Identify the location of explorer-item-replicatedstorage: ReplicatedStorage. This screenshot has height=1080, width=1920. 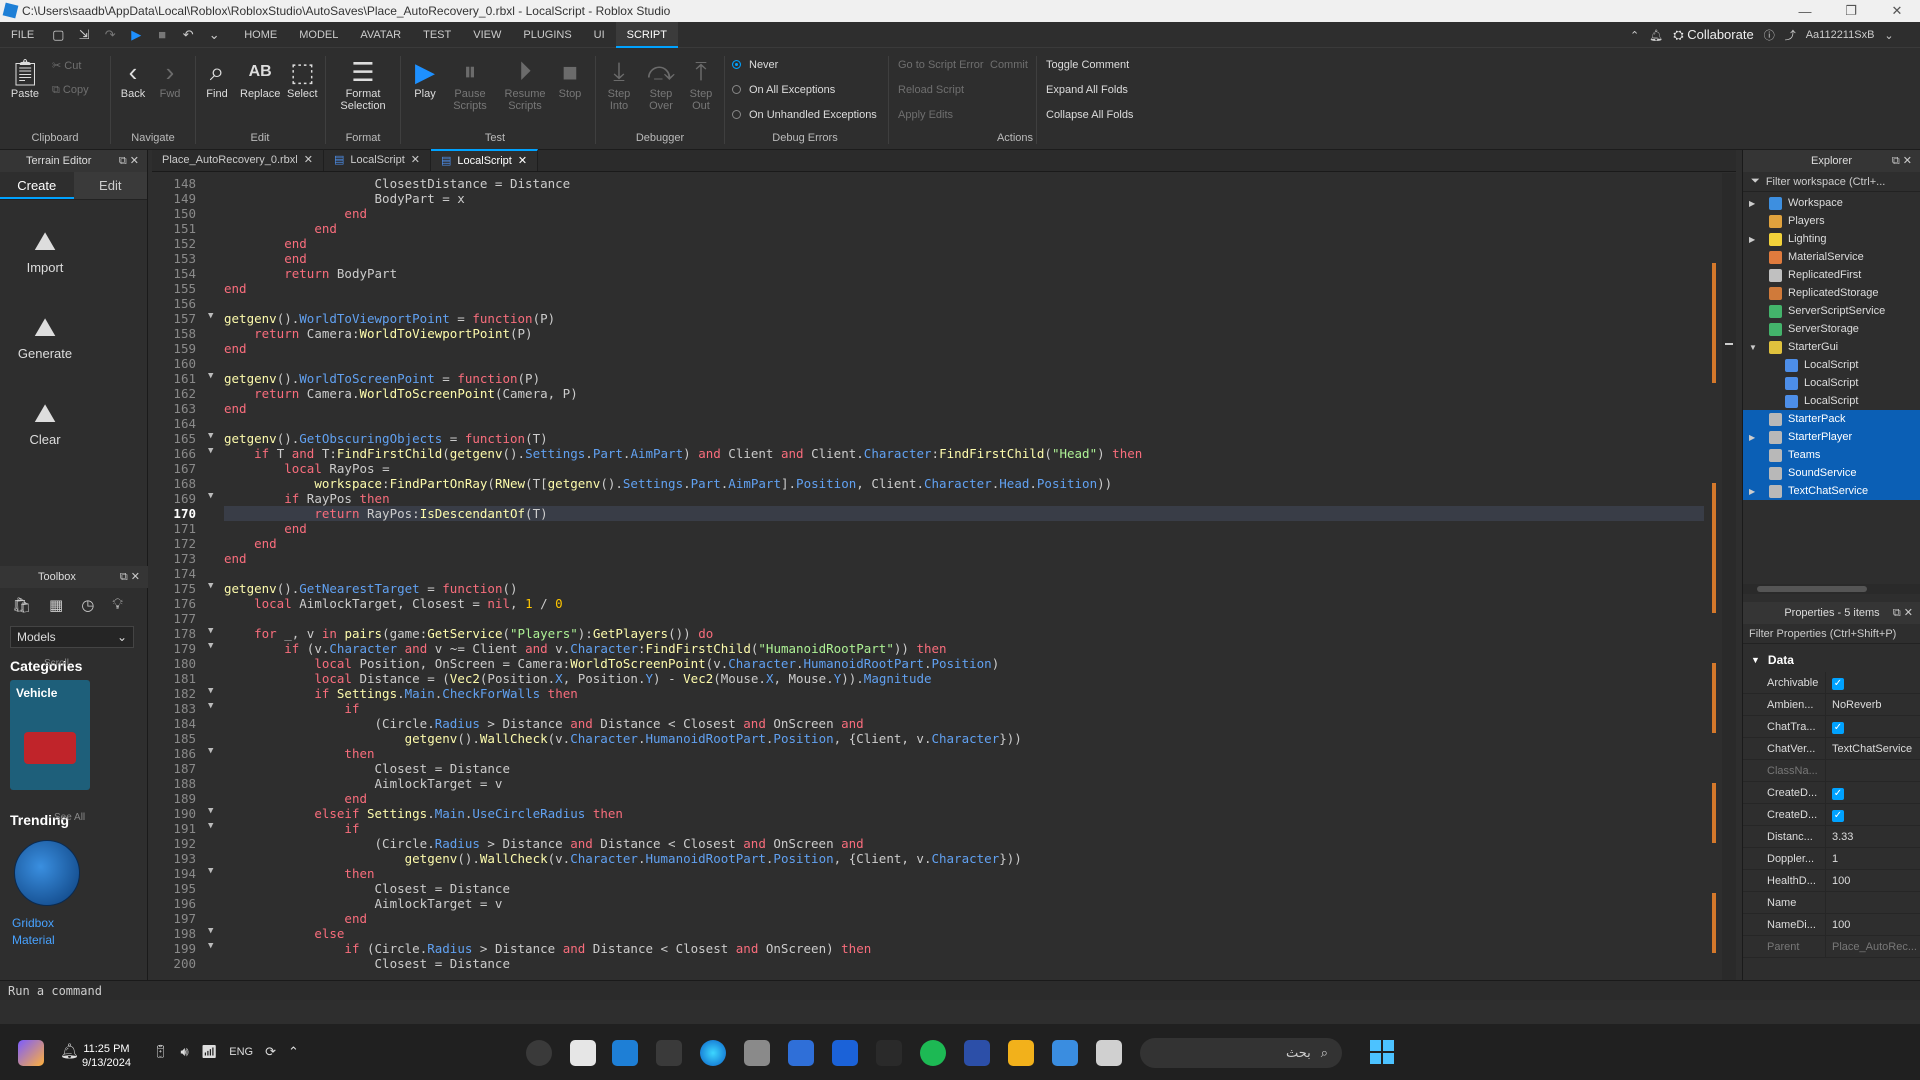
(1831, 293).